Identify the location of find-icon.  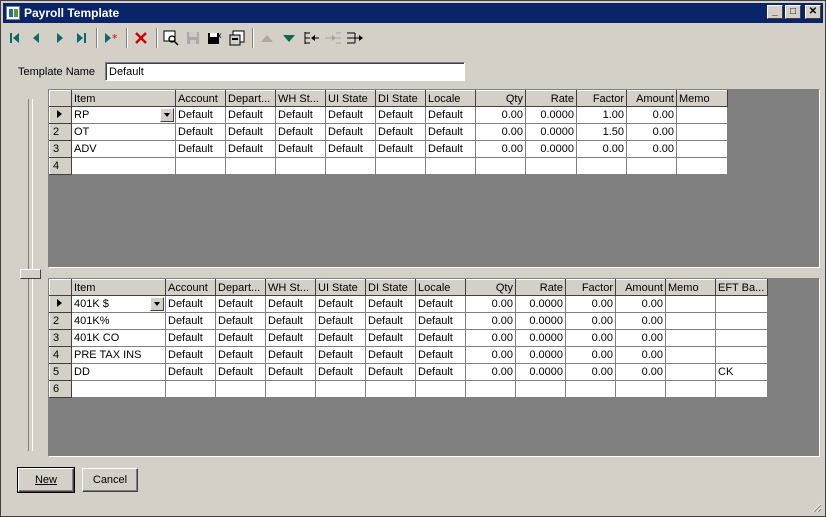
(171, 38).